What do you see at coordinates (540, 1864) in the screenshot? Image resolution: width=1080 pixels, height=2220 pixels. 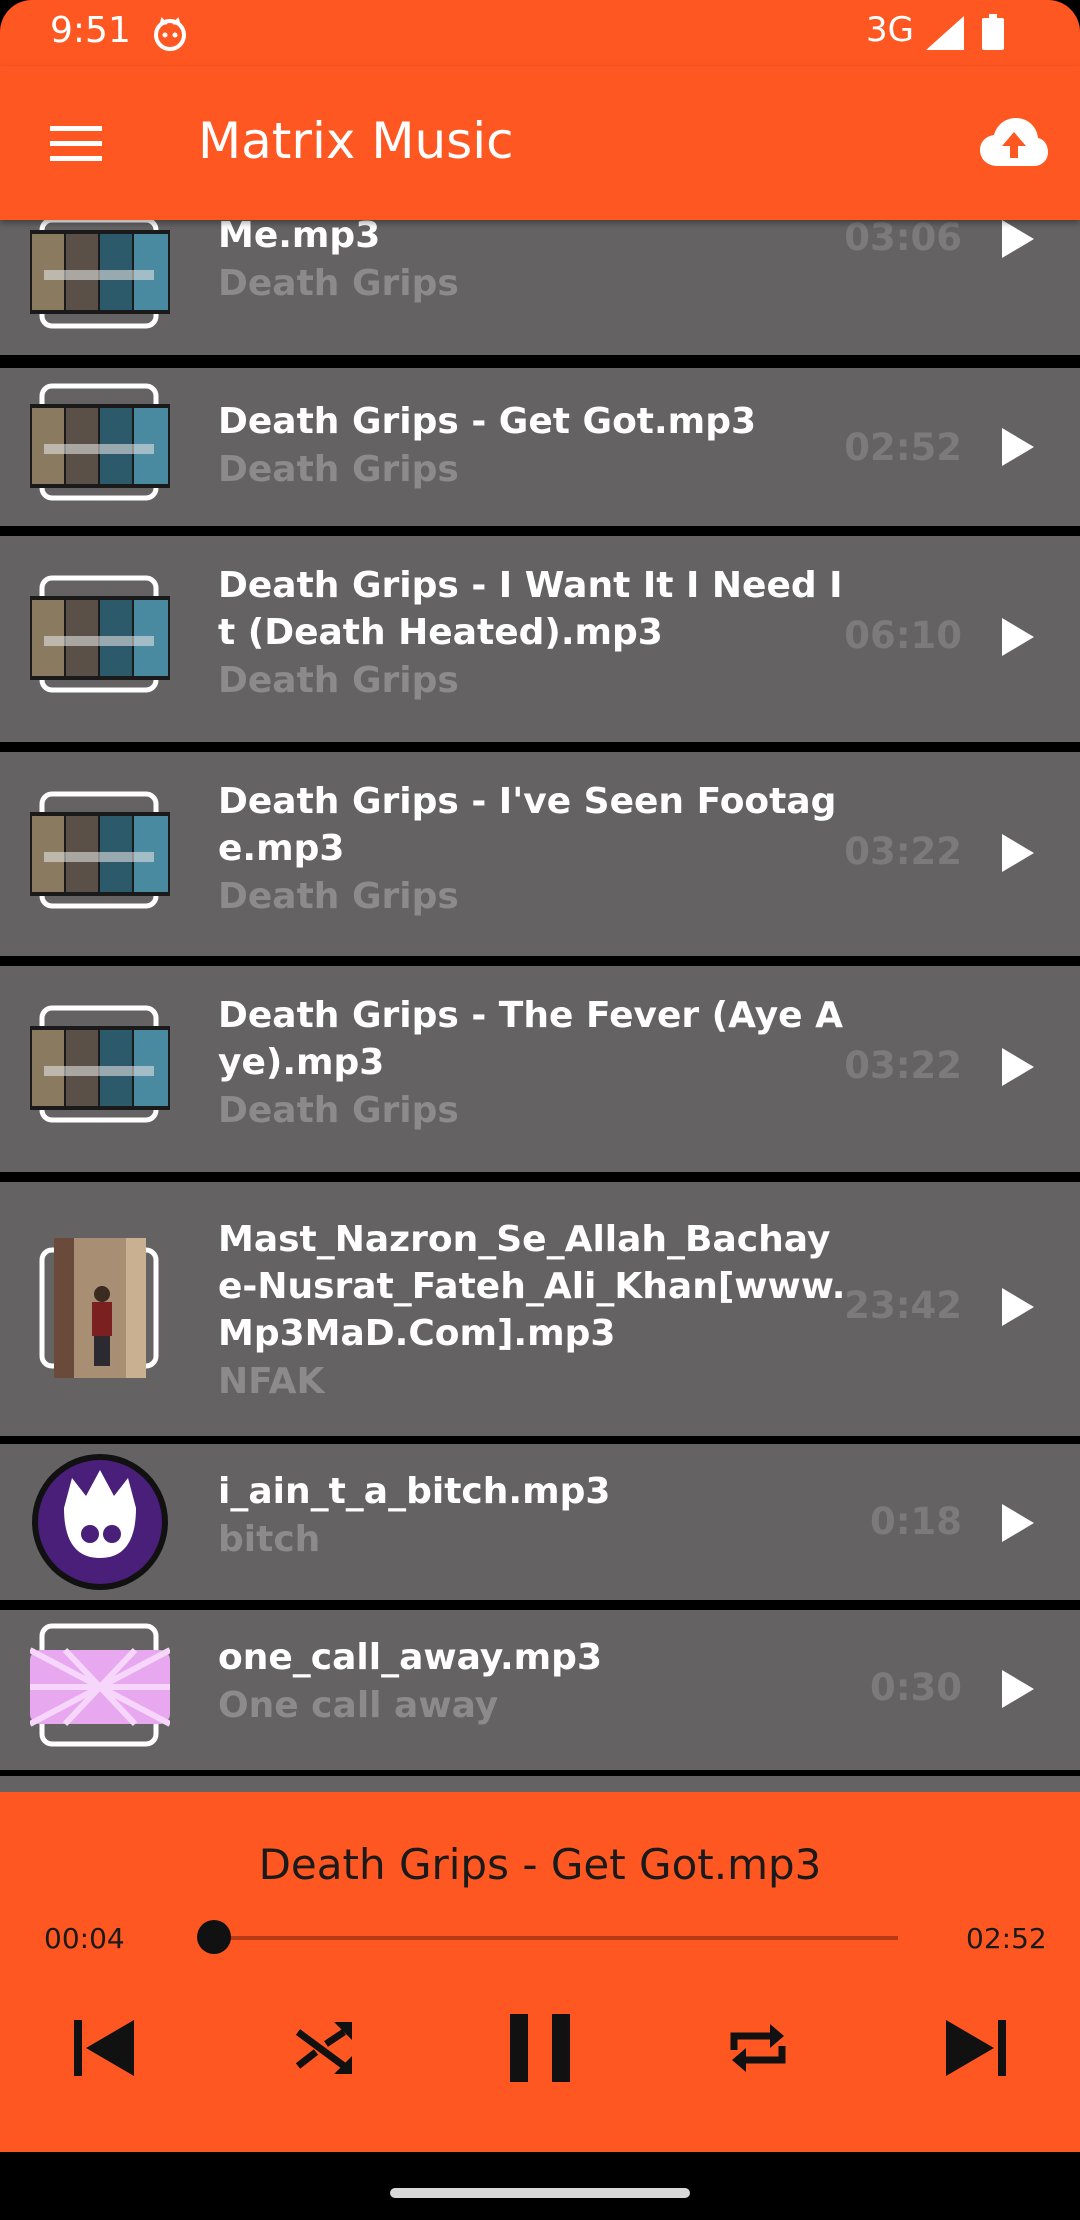 I see `now-playing-title: Death Grips - Get Got.mp3` at bounding box center [540, 1864].